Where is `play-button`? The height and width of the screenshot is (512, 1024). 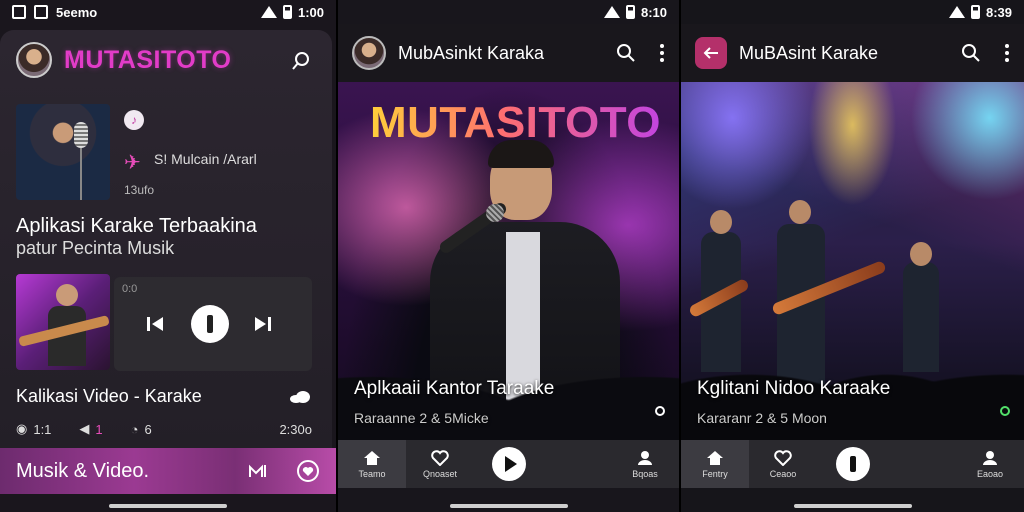
play-button is located at coordinates (508, 464).